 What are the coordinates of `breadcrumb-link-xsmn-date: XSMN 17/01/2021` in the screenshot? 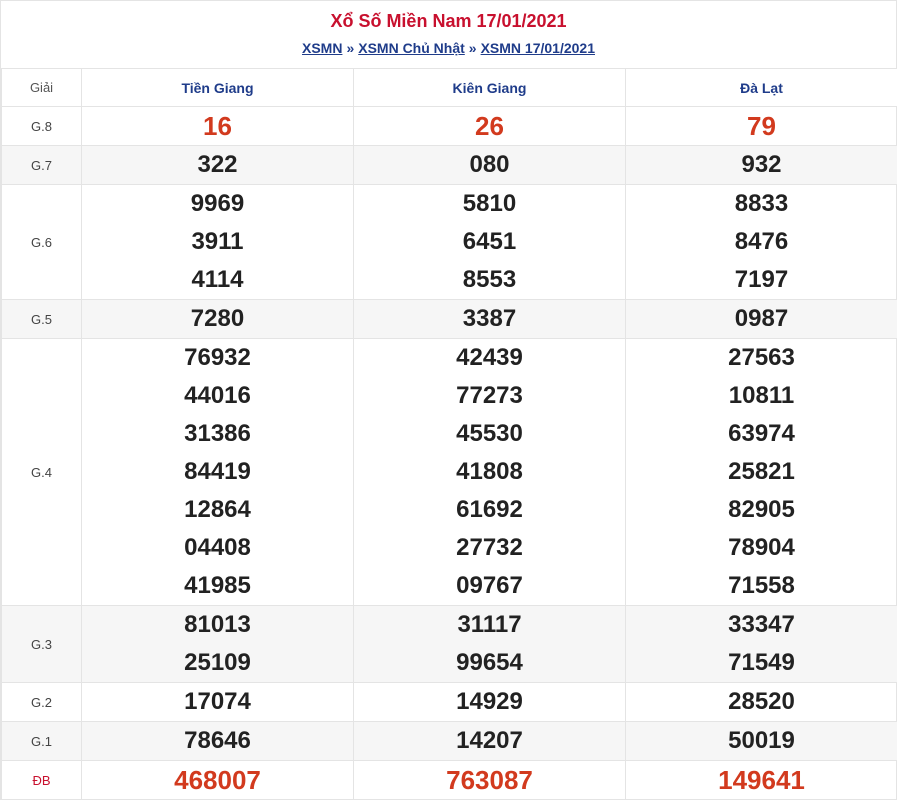 It's located at (538, 48).